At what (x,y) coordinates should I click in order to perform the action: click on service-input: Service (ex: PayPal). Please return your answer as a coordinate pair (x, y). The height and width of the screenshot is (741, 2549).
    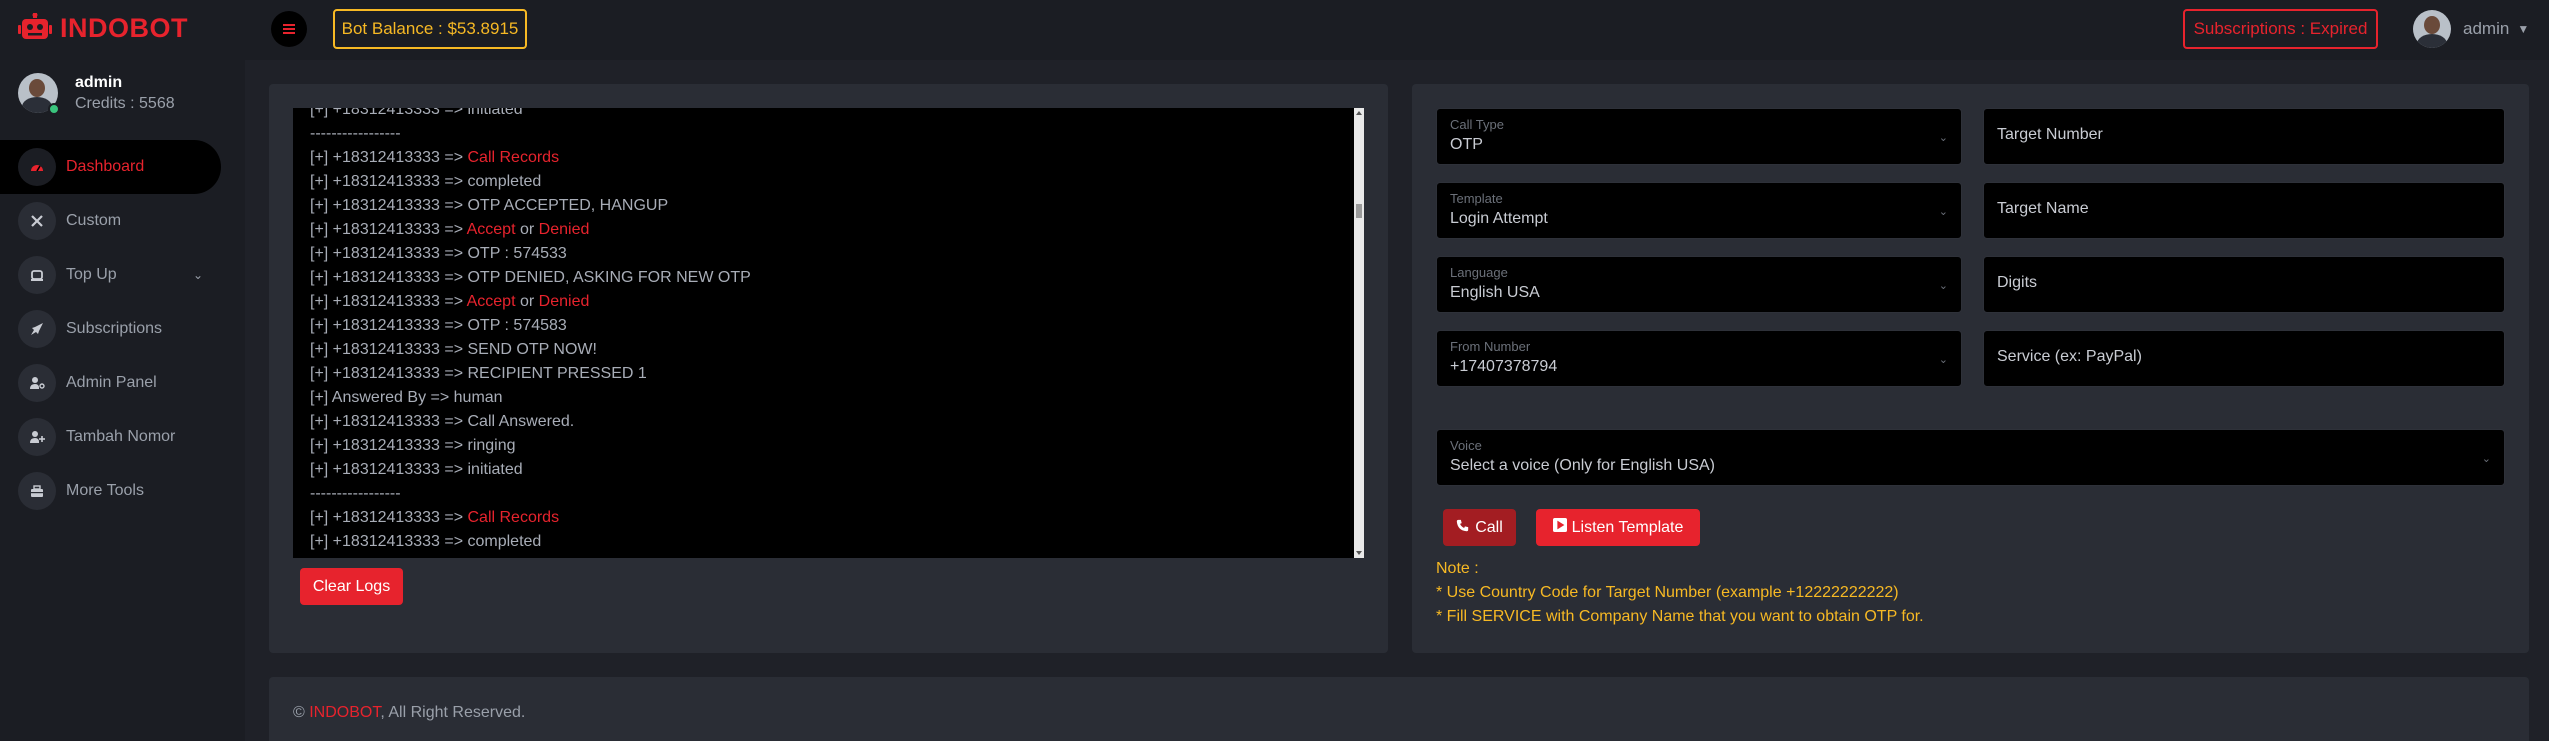
    Looking at the image, I should click on (2244, 358).